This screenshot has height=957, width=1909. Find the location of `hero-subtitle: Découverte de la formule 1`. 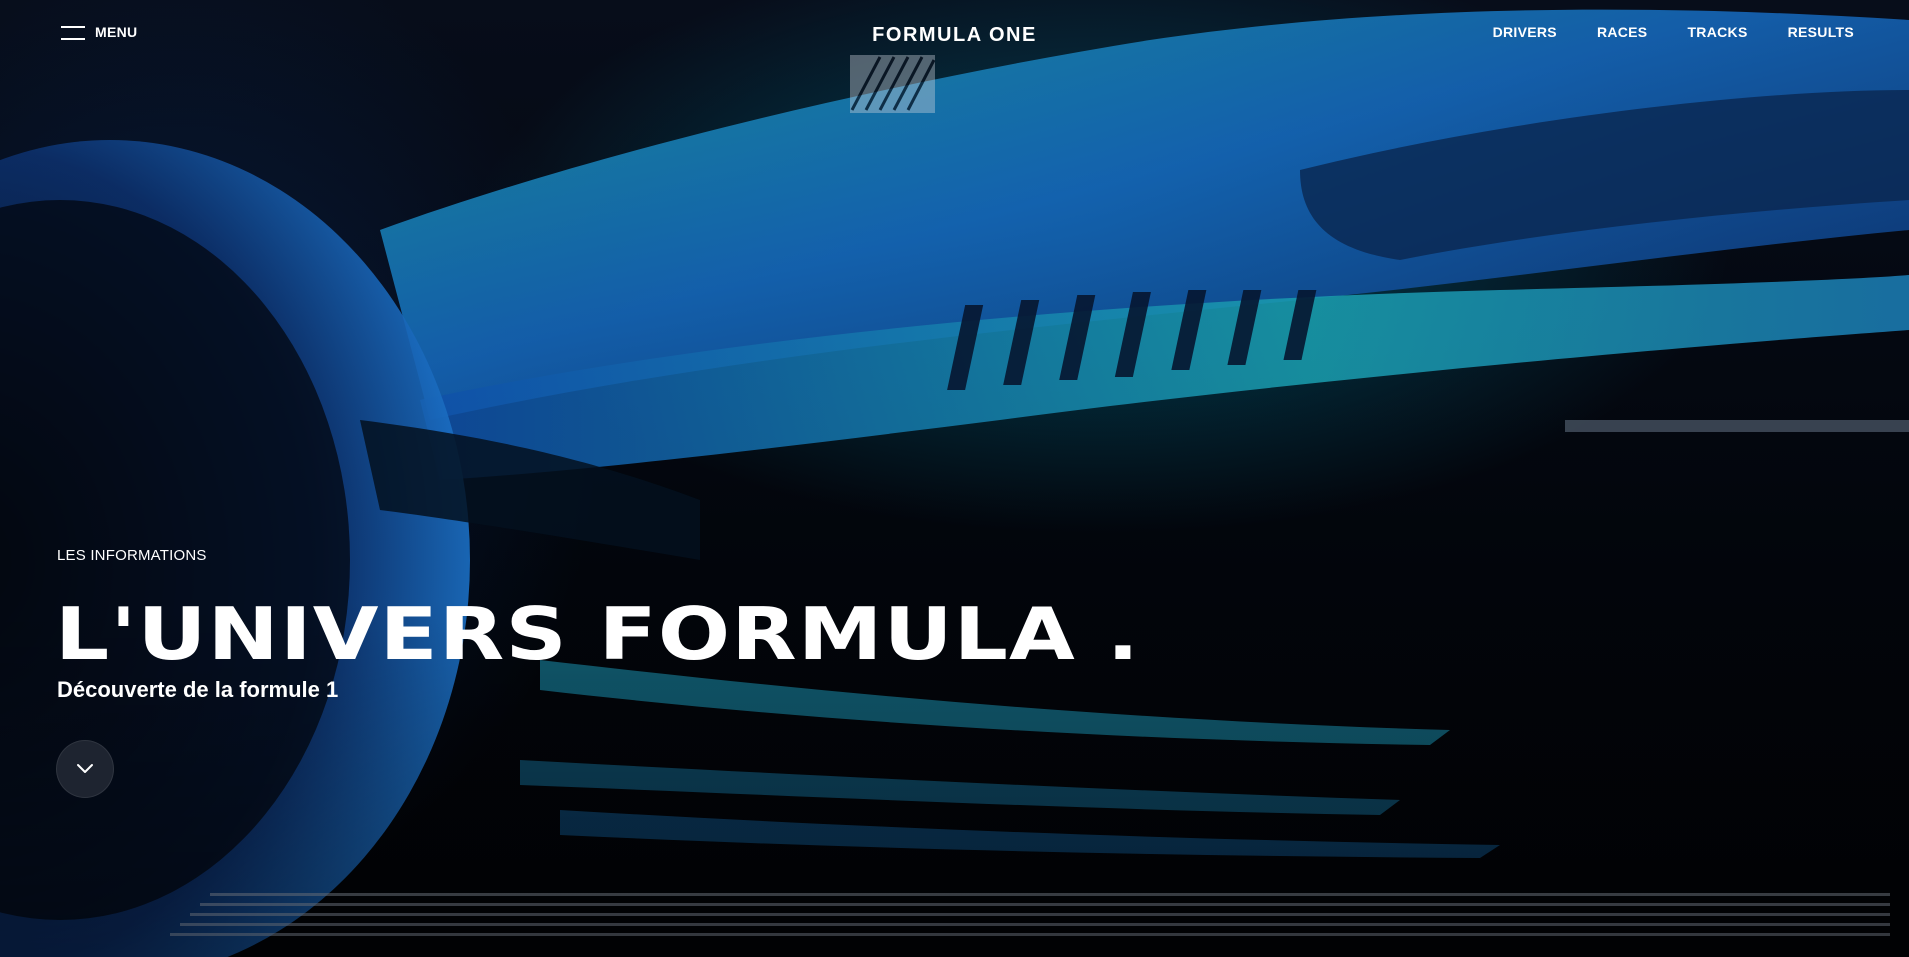

hero-subtitle: Découverte de la formule 1 is located at coordinates (198, 689).